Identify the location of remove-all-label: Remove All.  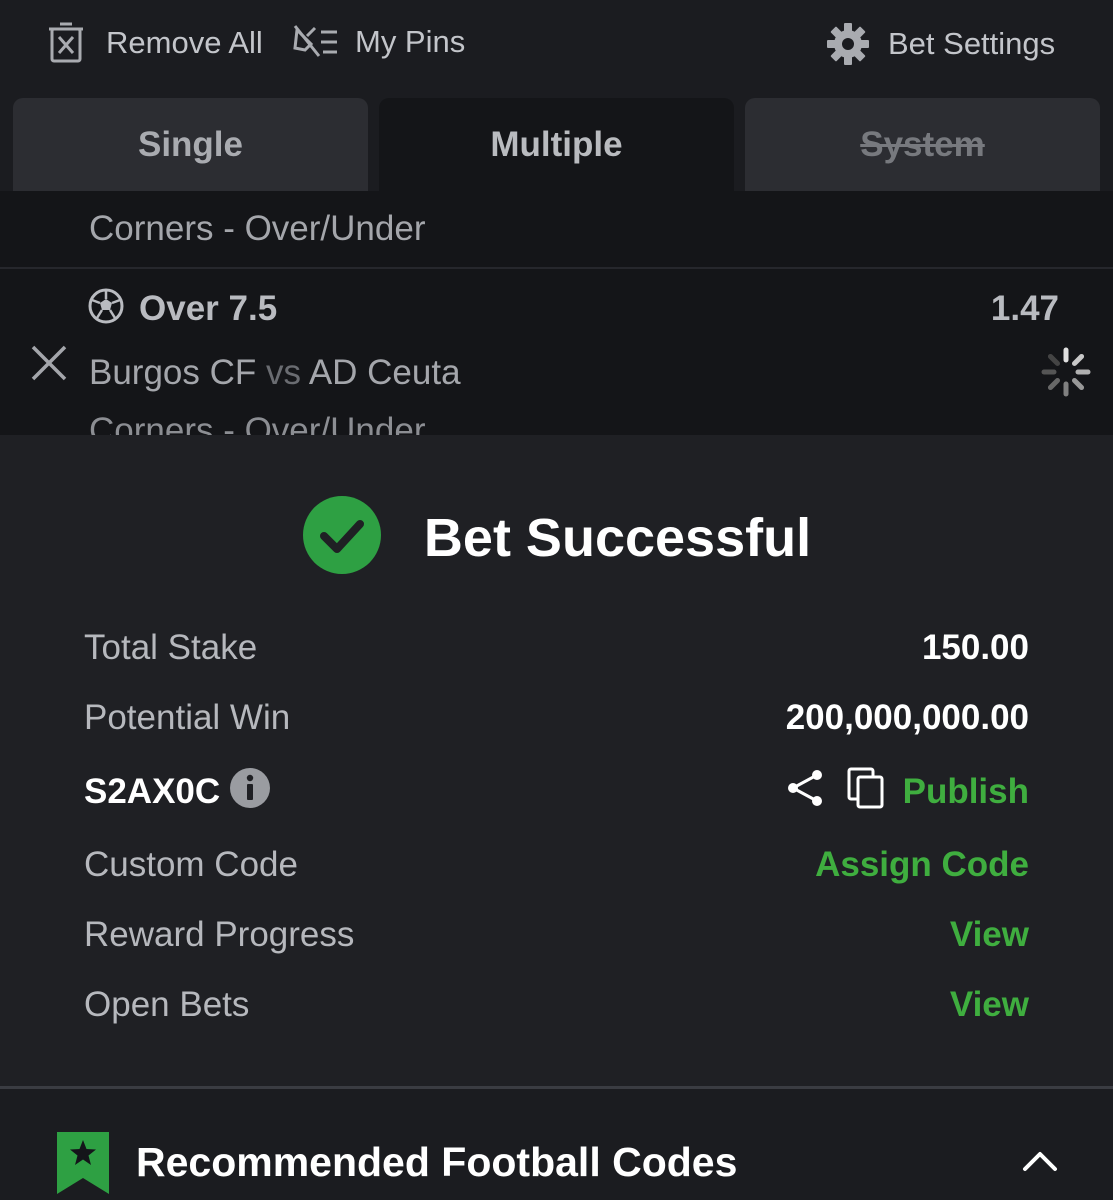
(184, 42).